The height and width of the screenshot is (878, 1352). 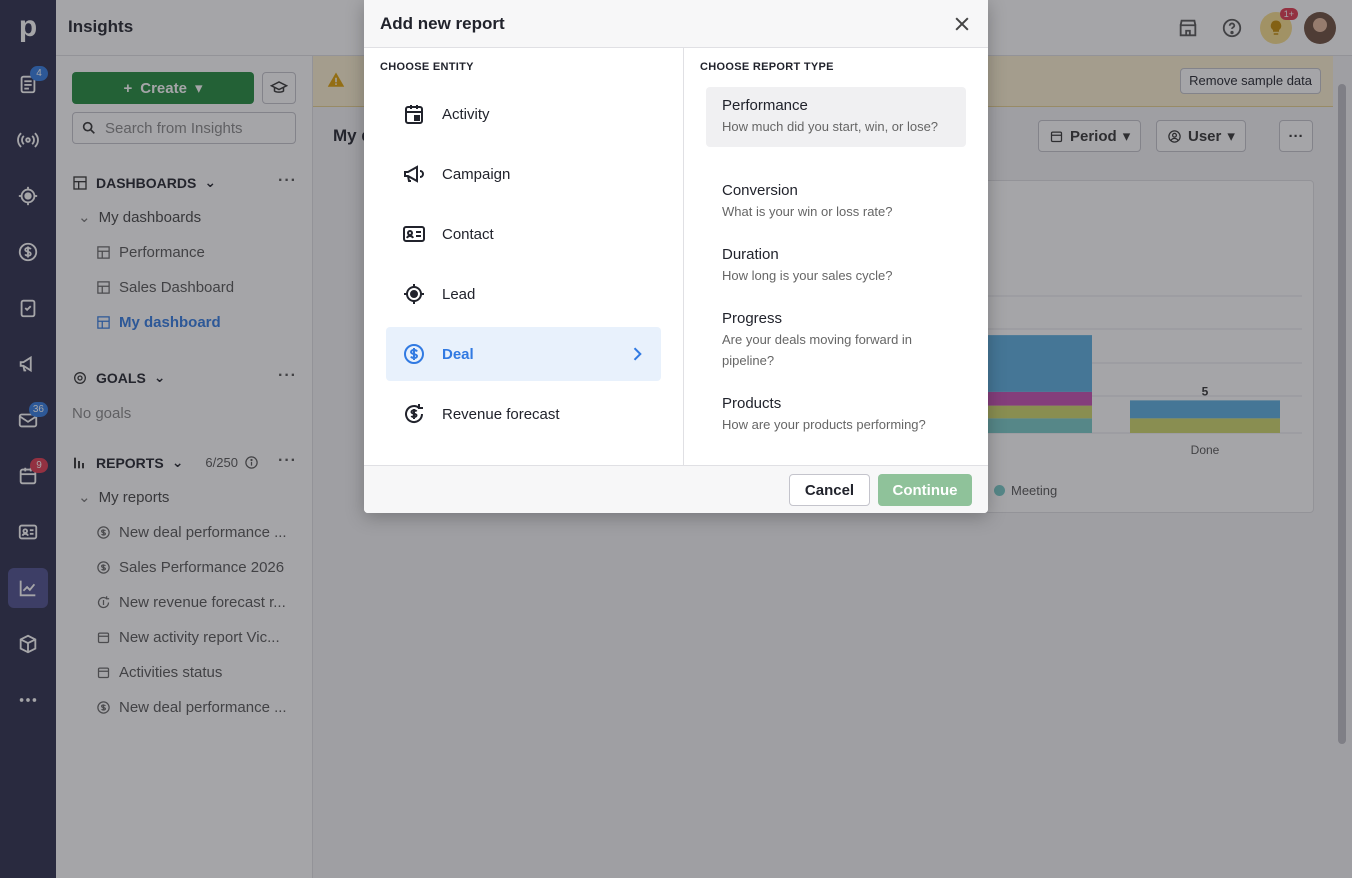 I want to click on entity-label: Revenue forecast, so click(x=501, y=414).